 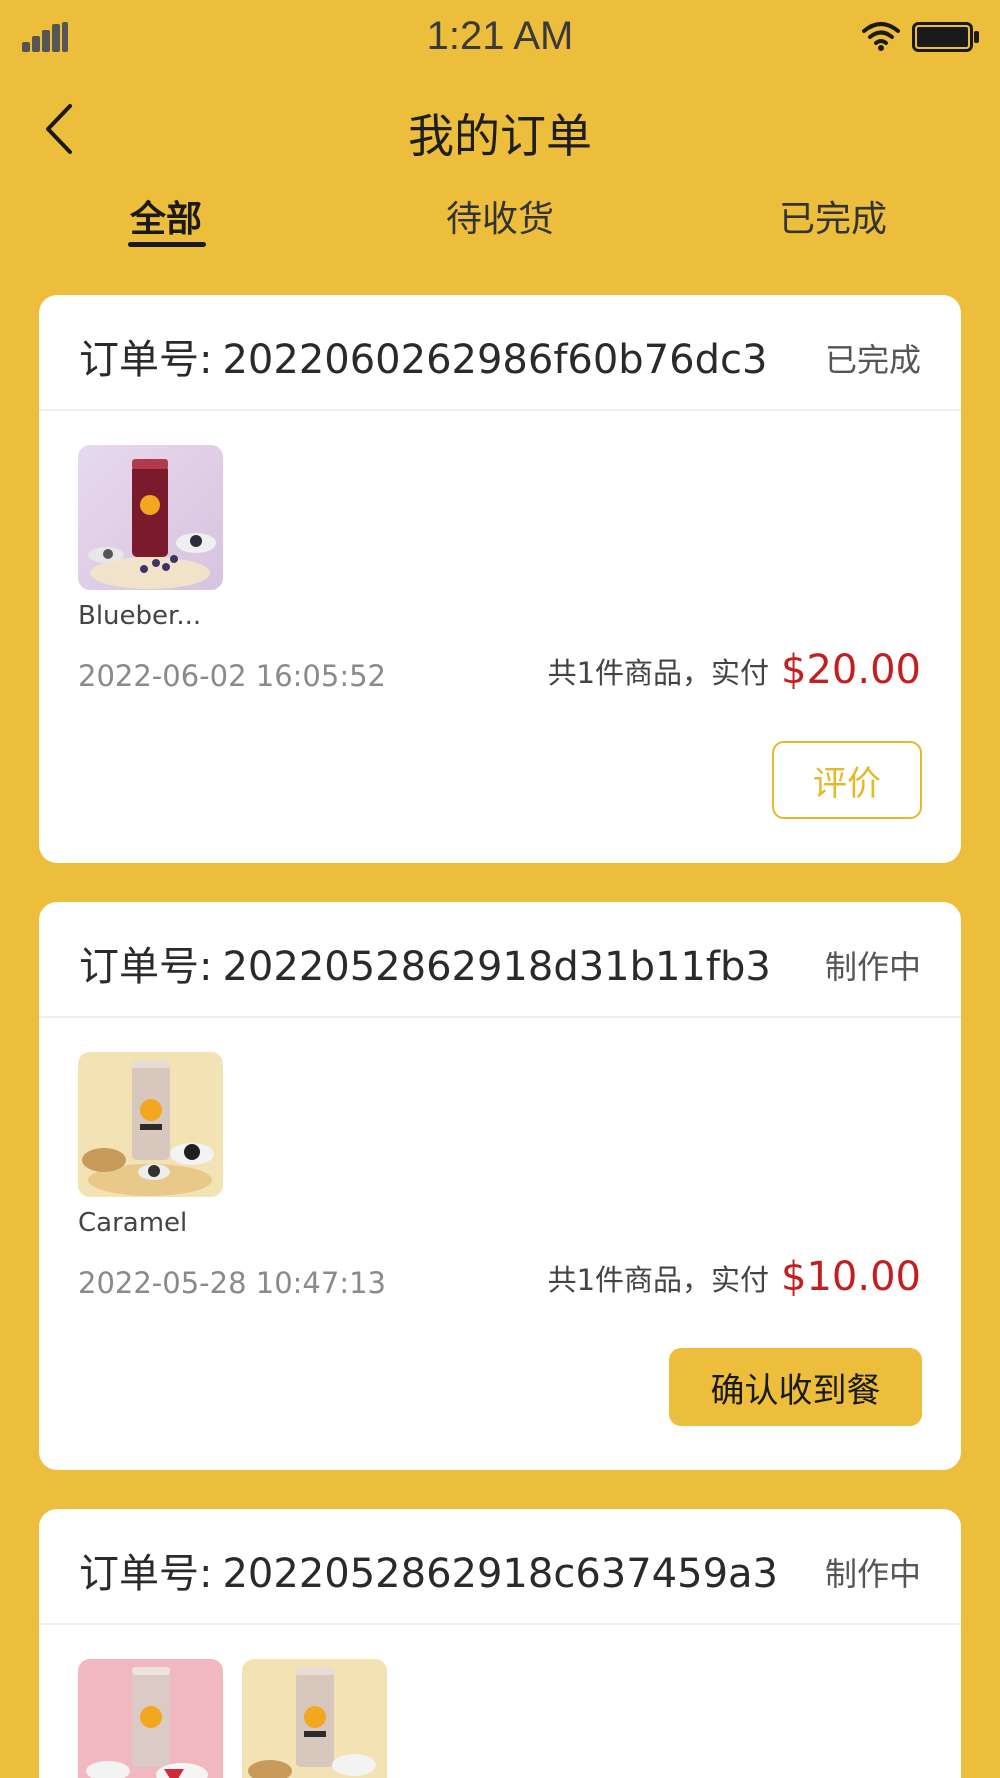 I want to click on order-number: 订单号: 2022052862918c637459a3, so click(x=428, y=1570).